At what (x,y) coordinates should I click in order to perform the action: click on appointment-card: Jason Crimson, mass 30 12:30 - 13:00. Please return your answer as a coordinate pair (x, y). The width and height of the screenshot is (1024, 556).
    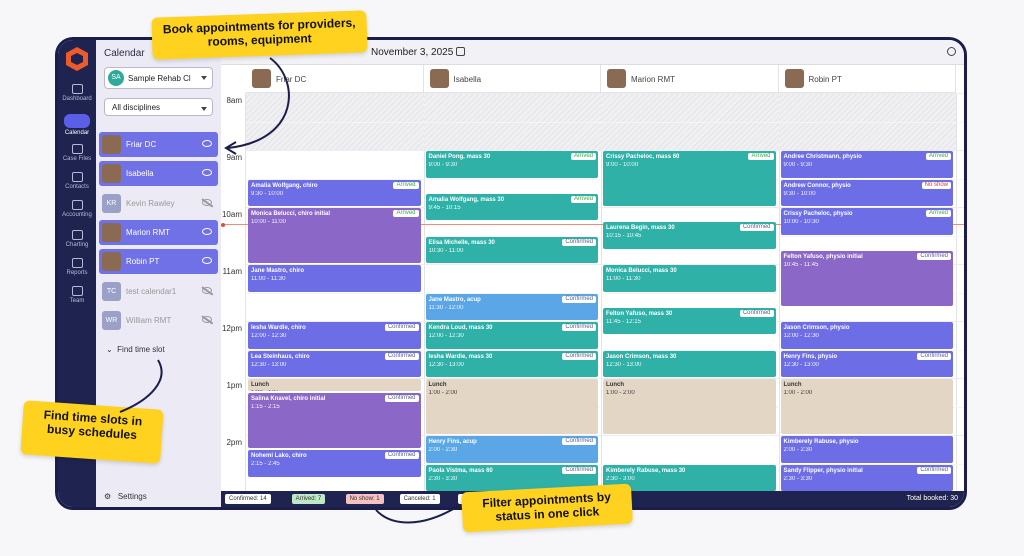
    Looking at the image, I should click on (689, 363).